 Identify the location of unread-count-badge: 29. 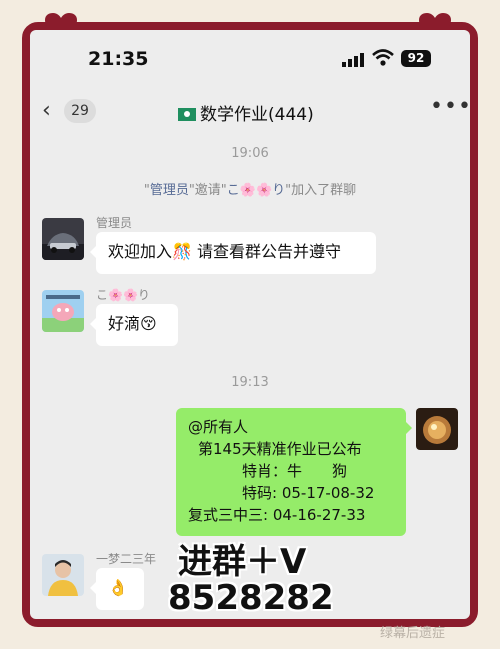
(80, 111).